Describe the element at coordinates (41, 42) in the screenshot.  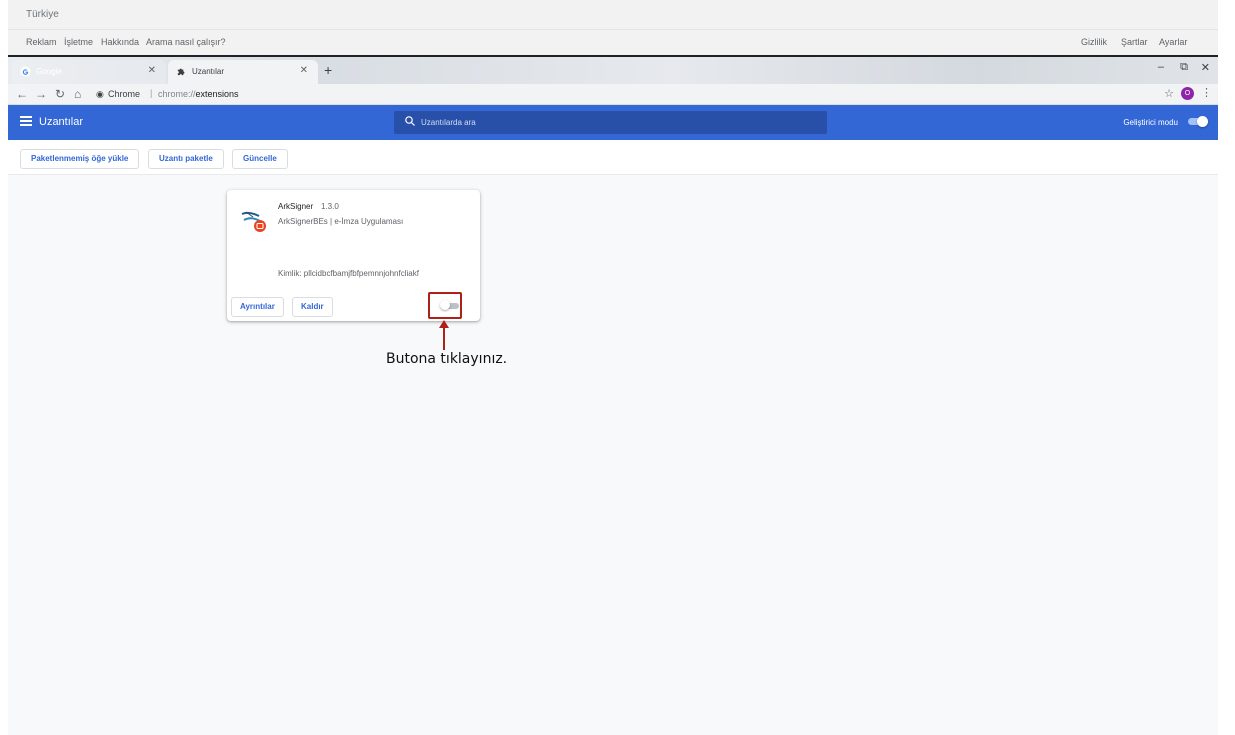
I see `footer-link-reklam: Reklam` at that location.